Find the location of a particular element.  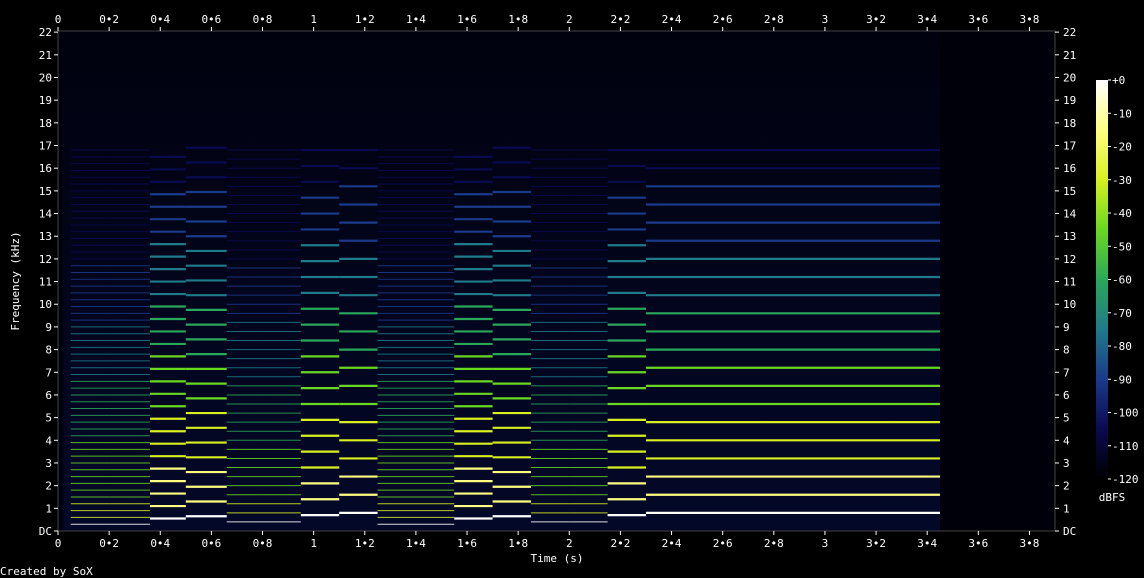

y-axis-label: Frequency (kHz) is located at coordinates (15, 280).